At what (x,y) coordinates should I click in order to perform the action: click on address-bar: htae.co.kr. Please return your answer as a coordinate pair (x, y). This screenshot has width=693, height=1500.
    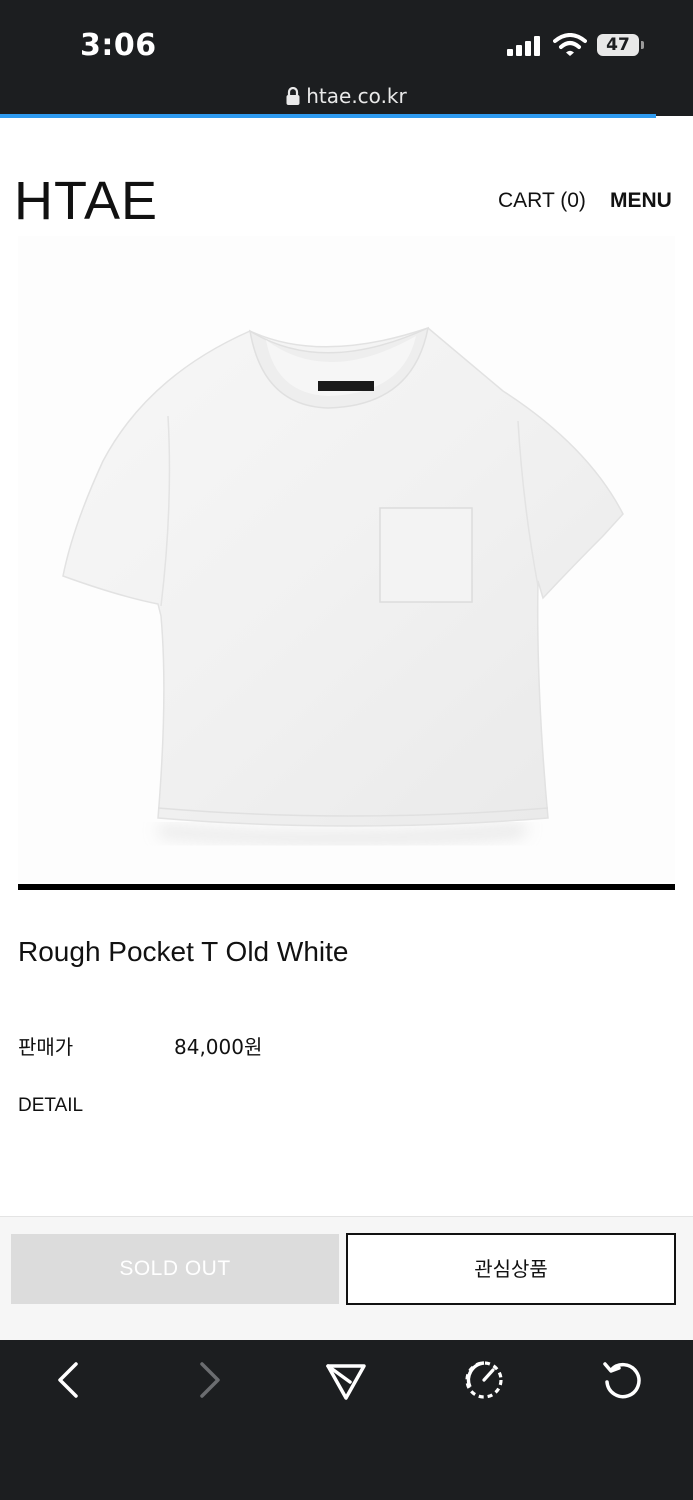
    Looking at the image, I should click on (346, 96).